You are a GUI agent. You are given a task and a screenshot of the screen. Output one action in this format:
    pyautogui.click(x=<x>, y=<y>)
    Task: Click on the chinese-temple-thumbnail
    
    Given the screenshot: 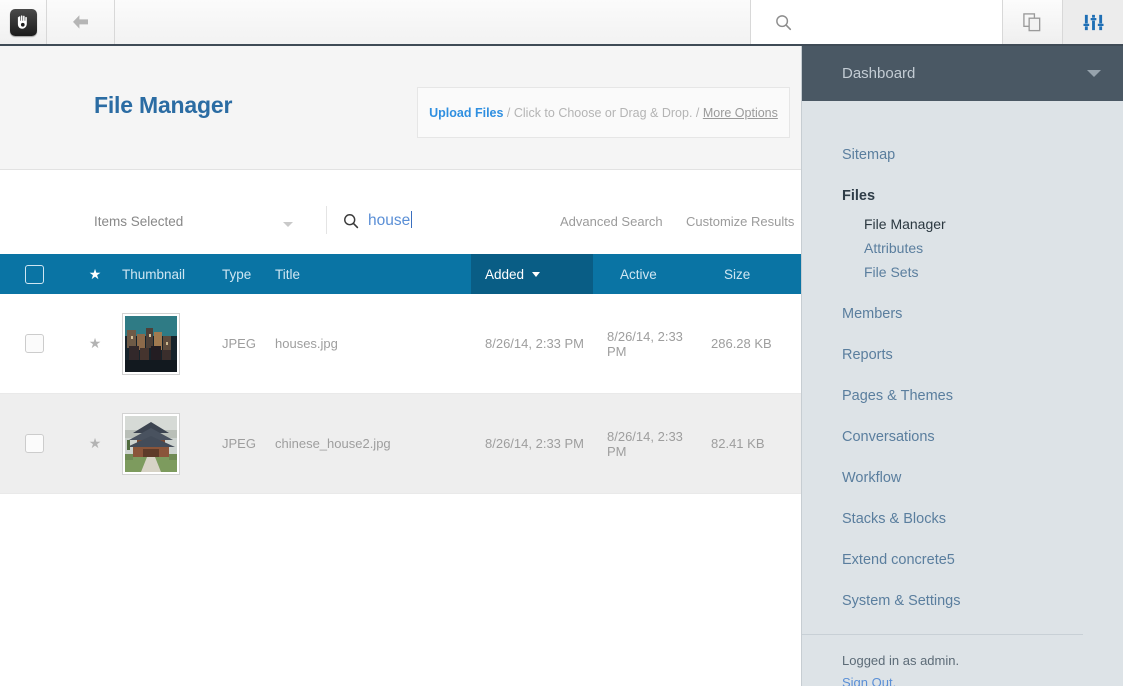 What is the action you would take?
    pyautogui.click(x=151, y=443)
    